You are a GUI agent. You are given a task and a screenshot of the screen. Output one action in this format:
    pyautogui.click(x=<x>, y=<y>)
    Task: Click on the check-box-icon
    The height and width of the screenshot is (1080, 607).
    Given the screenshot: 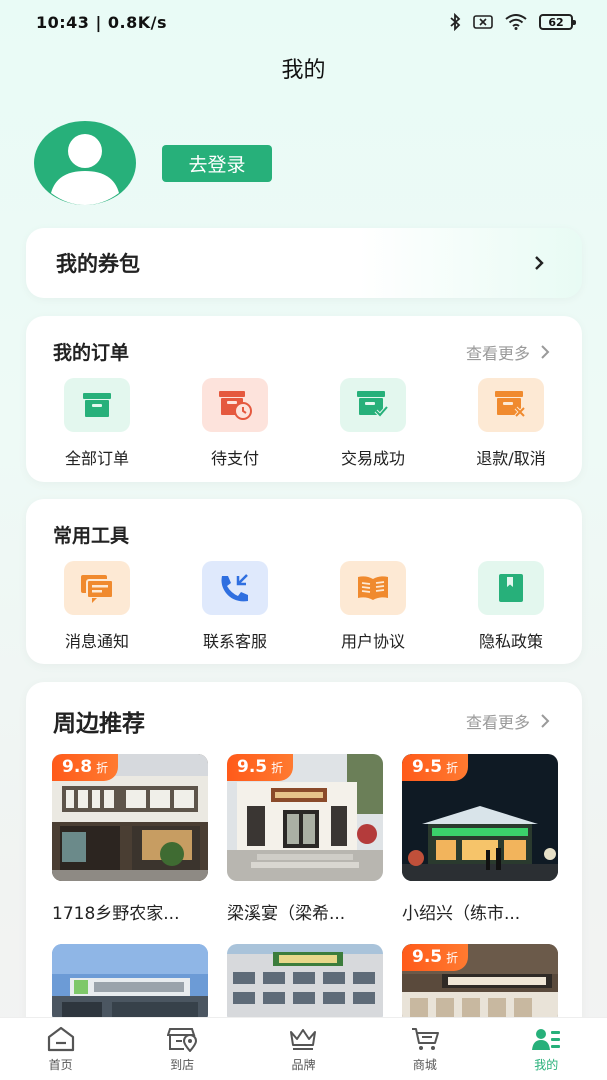 What is the action you would take?
    pyautogui.click(x=373, y=405)
    